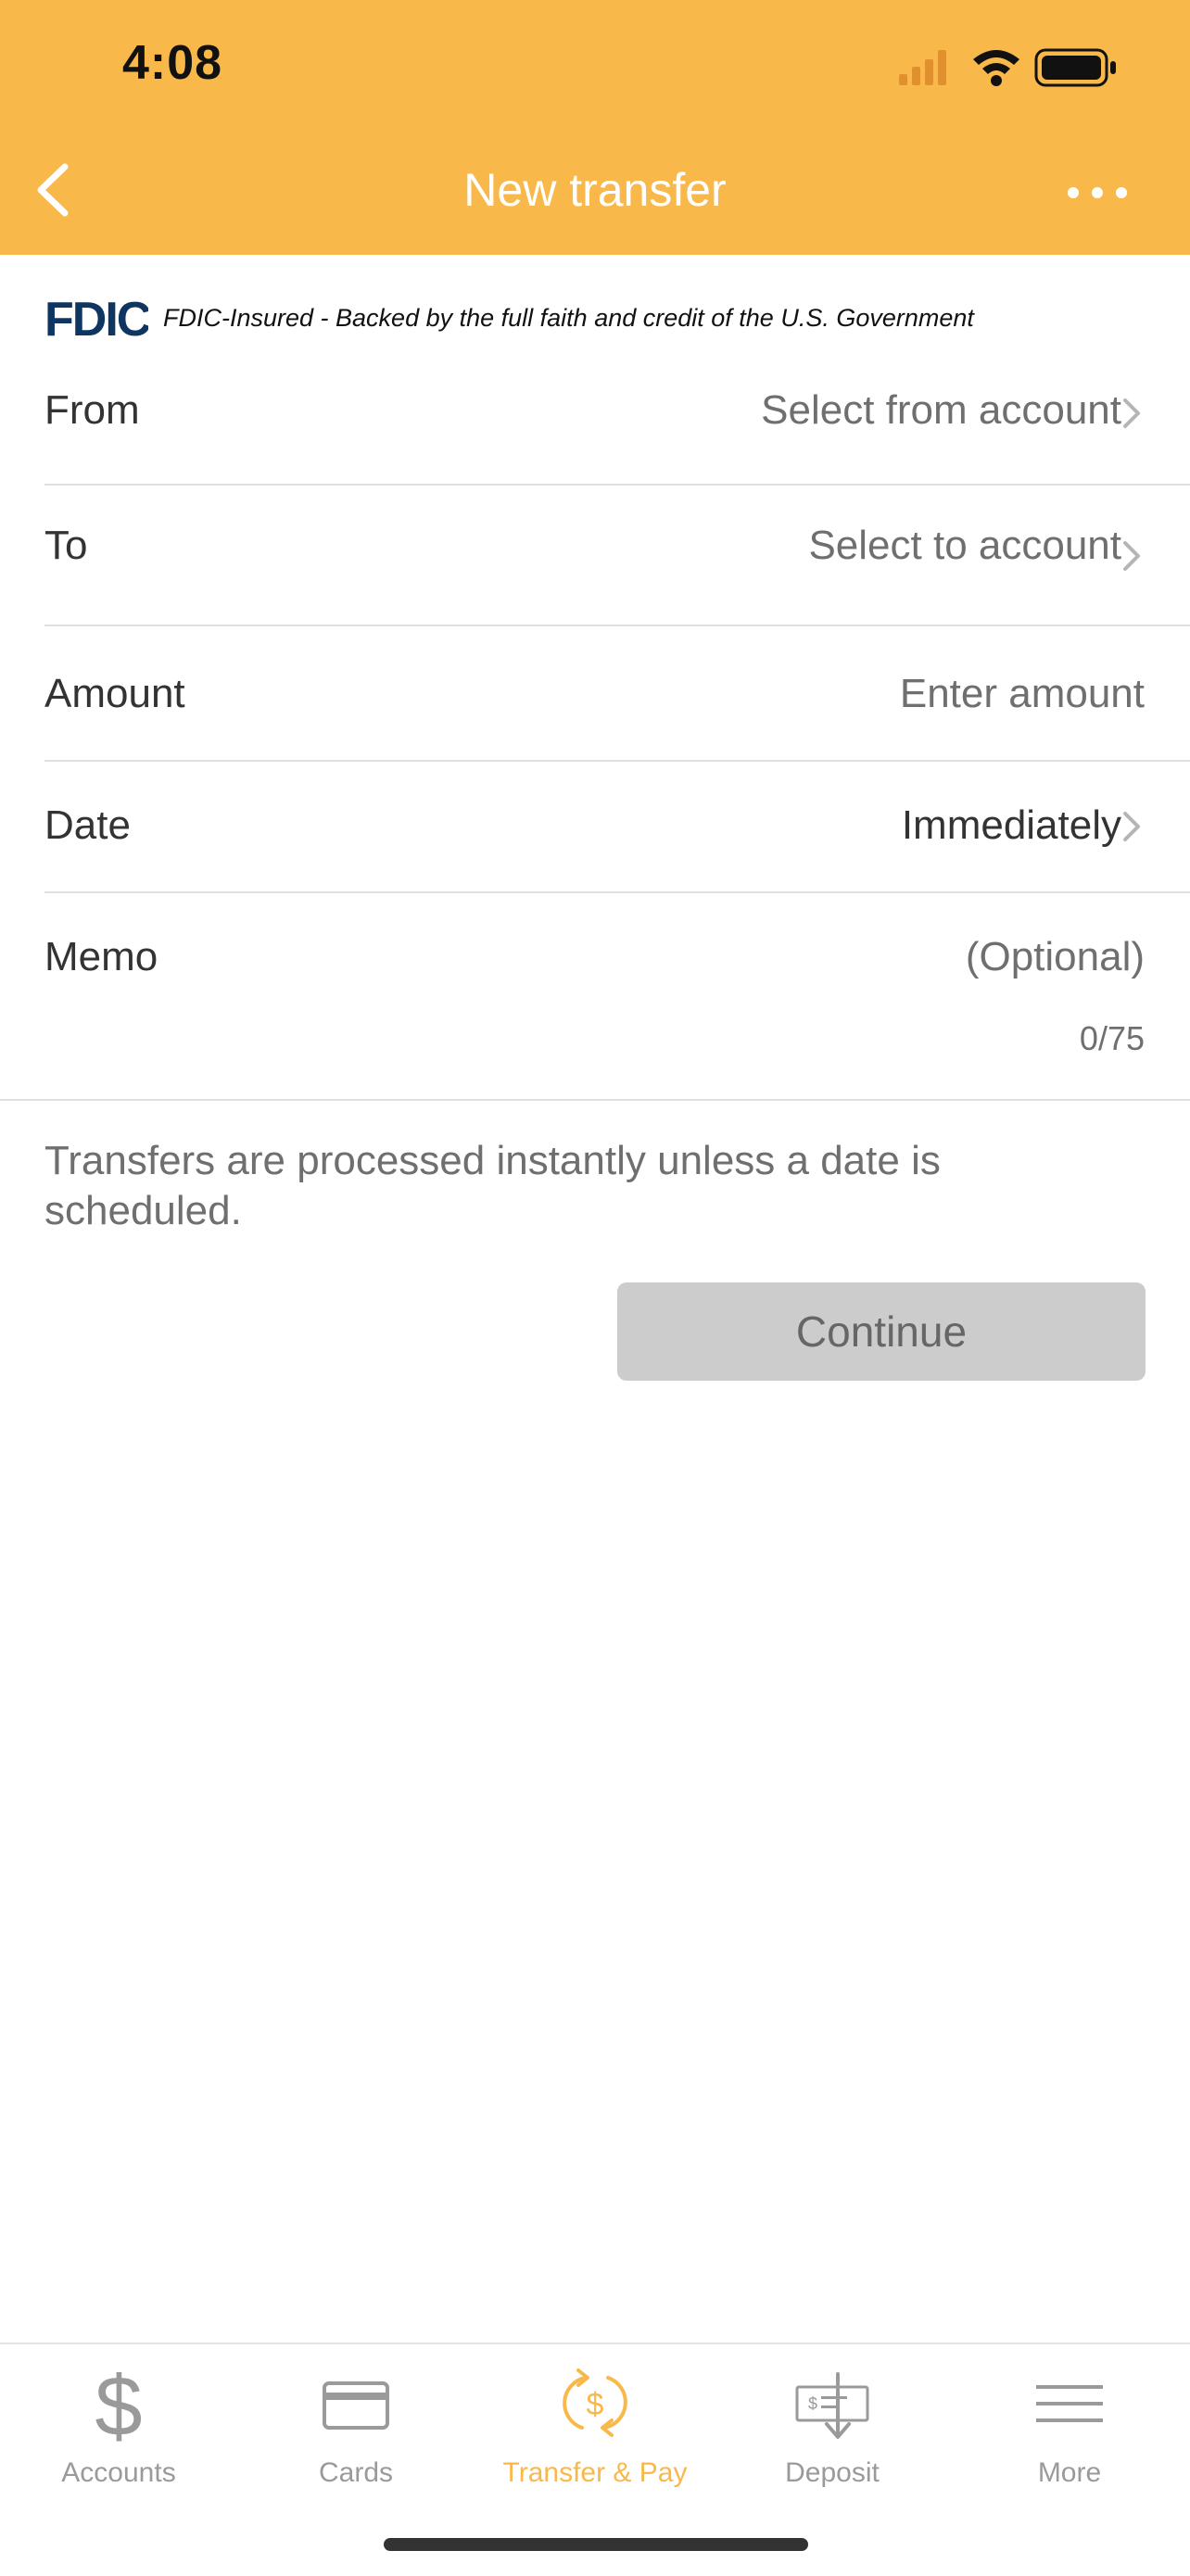  What do you see at coordinates (92, 410) in the screenshot?
I see `from-label: From` at bounding box center [92, 410].